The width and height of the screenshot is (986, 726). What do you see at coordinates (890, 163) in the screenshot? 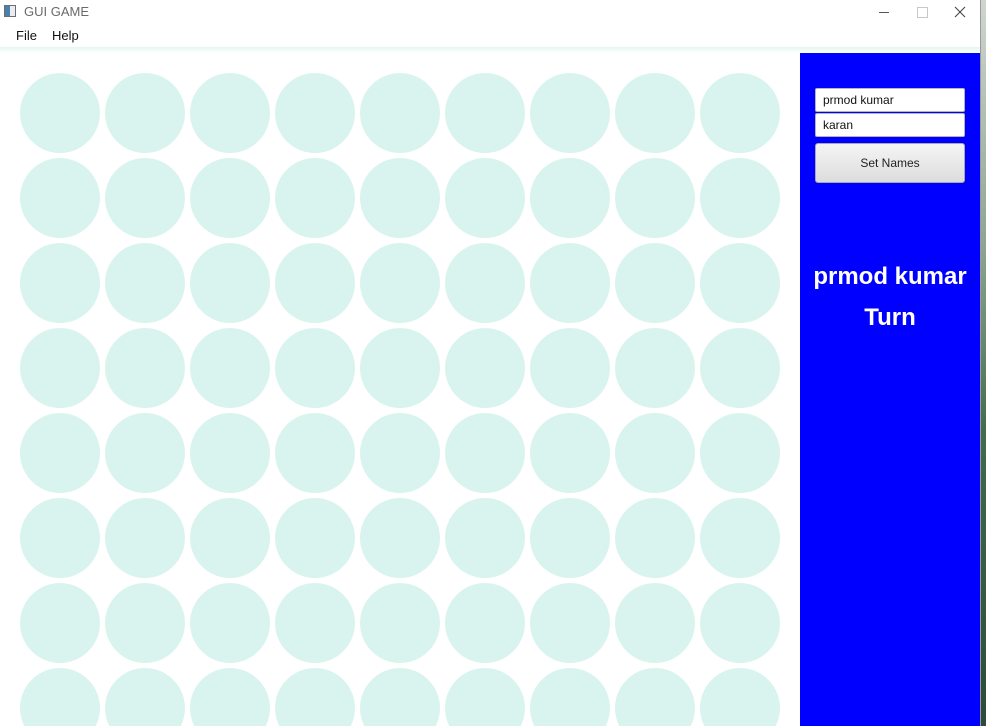
I see `set-names-button: Set Names` at bounding box center [890, 163].